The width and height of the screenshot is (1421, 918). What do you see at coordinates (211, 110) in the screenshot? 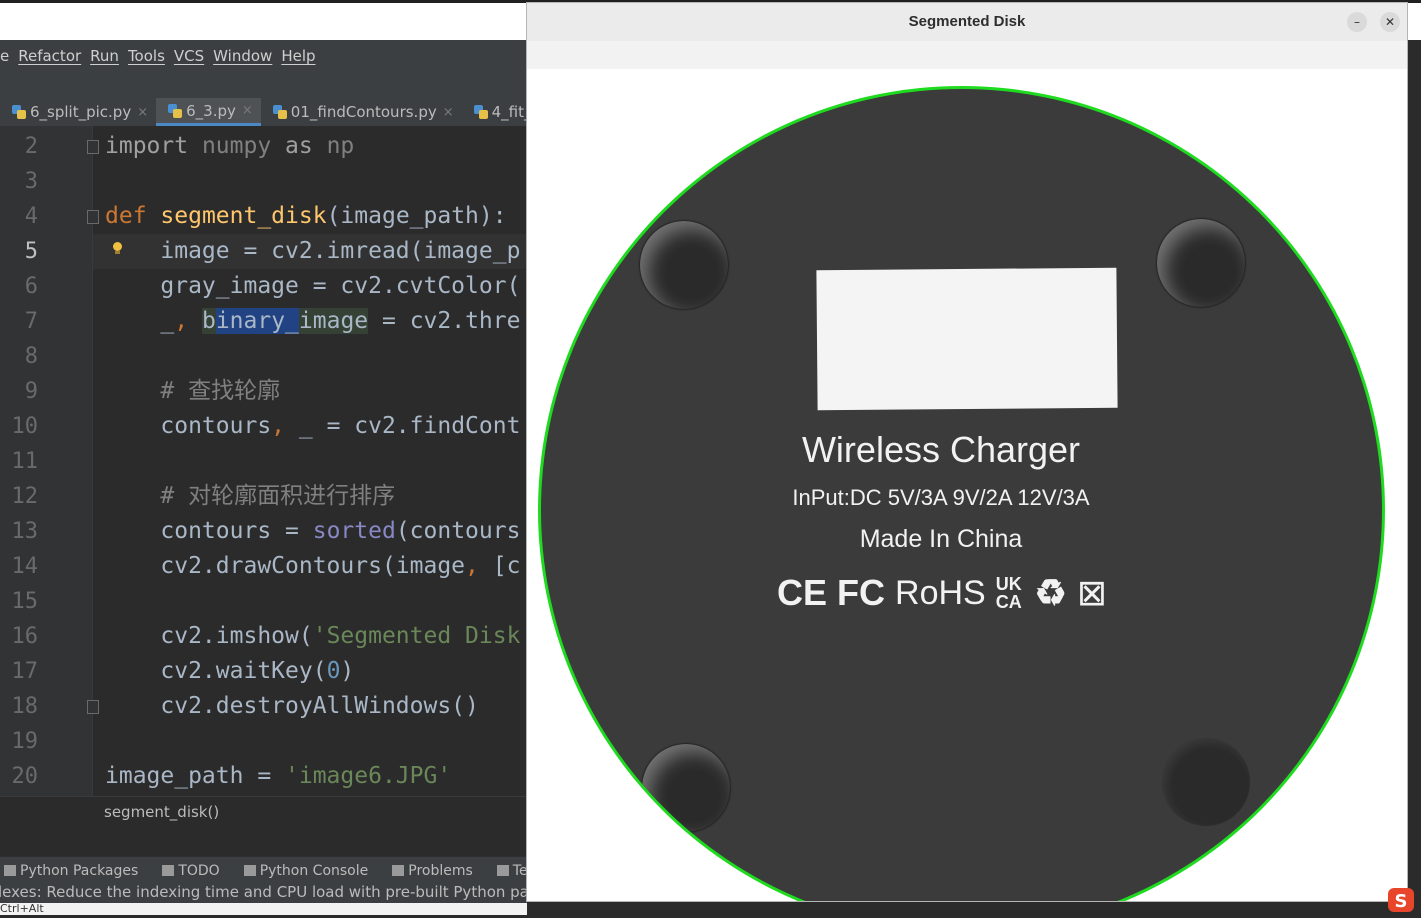
I see `tab-label: 6_3.py` at bounding box center [211, 110].